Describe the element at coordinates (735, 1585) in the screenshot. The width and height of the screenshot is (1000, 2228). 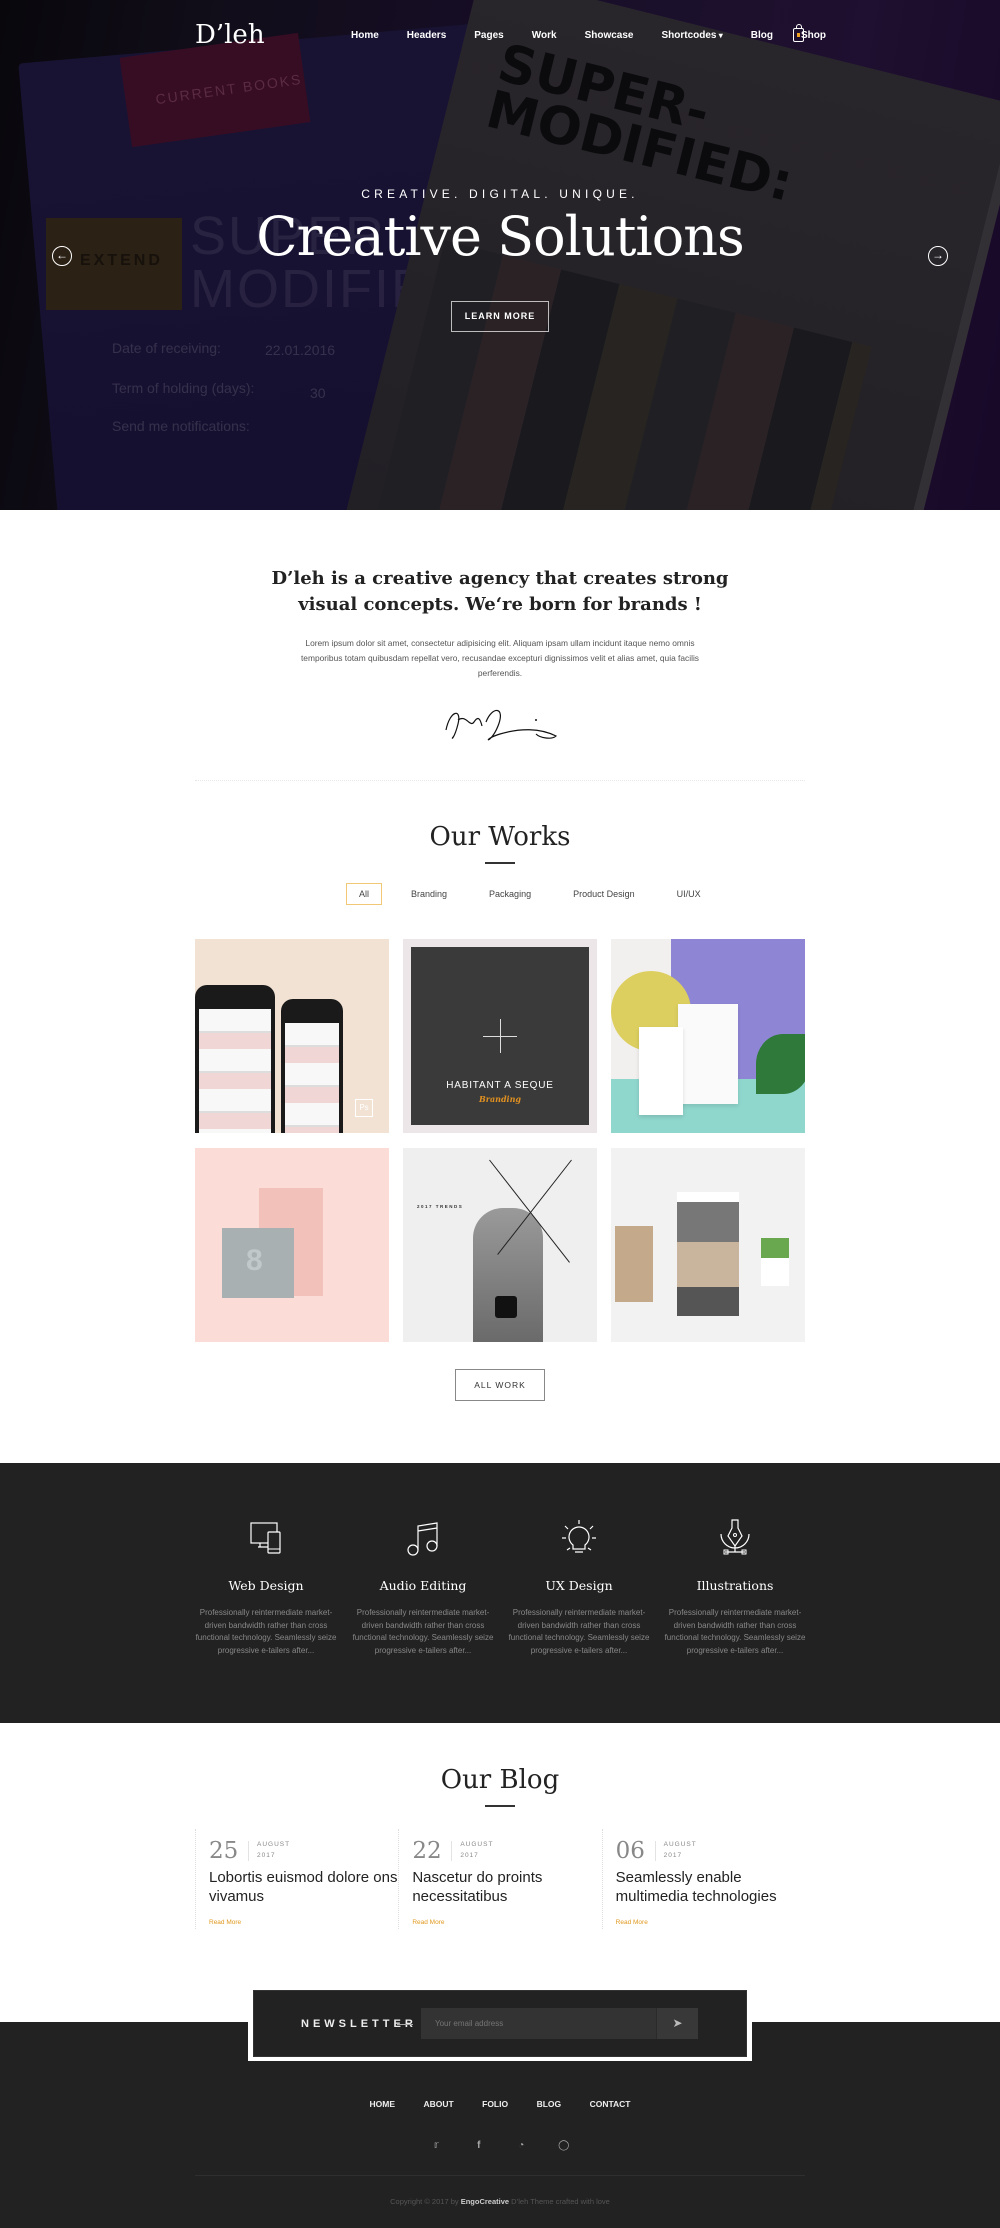
I see `service-title: Illustrations` at that location.